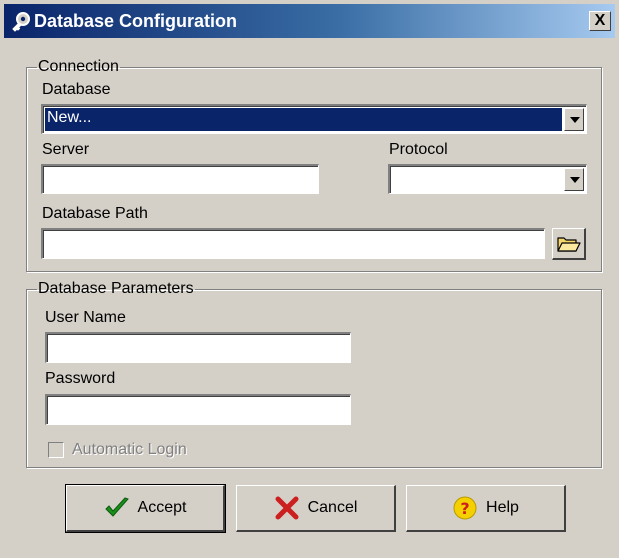  I want to click on database-path-input, so click(293, 243).